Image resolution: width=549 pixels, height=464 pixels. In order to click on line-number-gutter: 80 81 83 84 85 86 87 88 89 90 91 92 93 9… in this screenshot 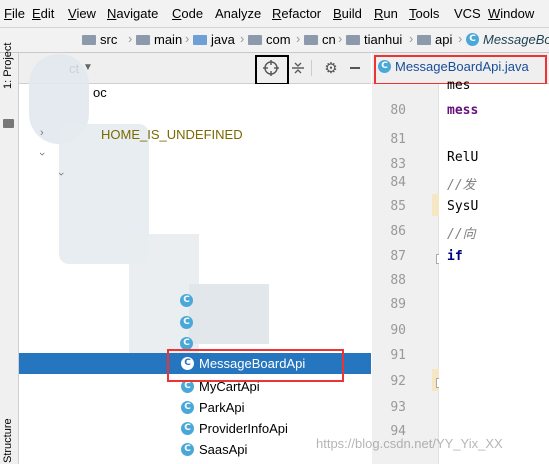, I will do `click(408, 274)`.